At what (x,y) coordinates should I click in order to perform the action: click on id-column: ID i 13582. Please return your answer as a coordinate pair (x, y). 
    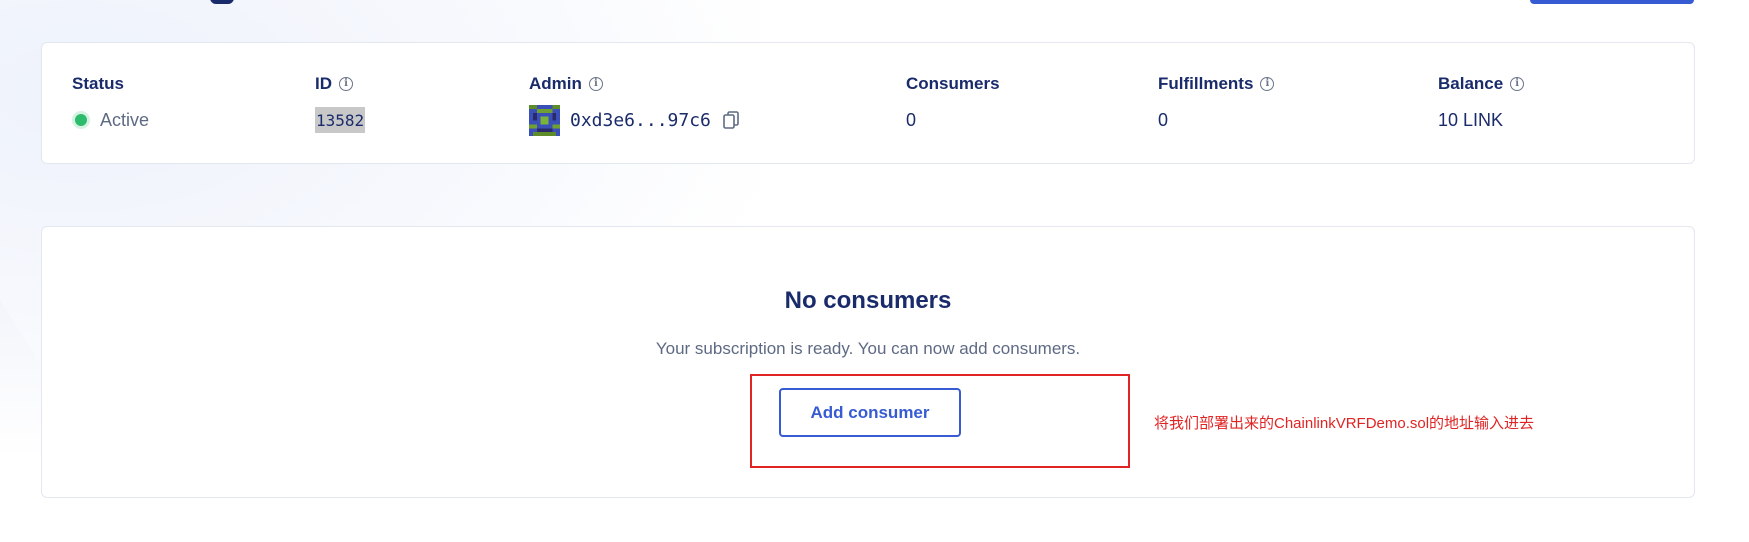
    Looking at the image, I should click on (340, 103).